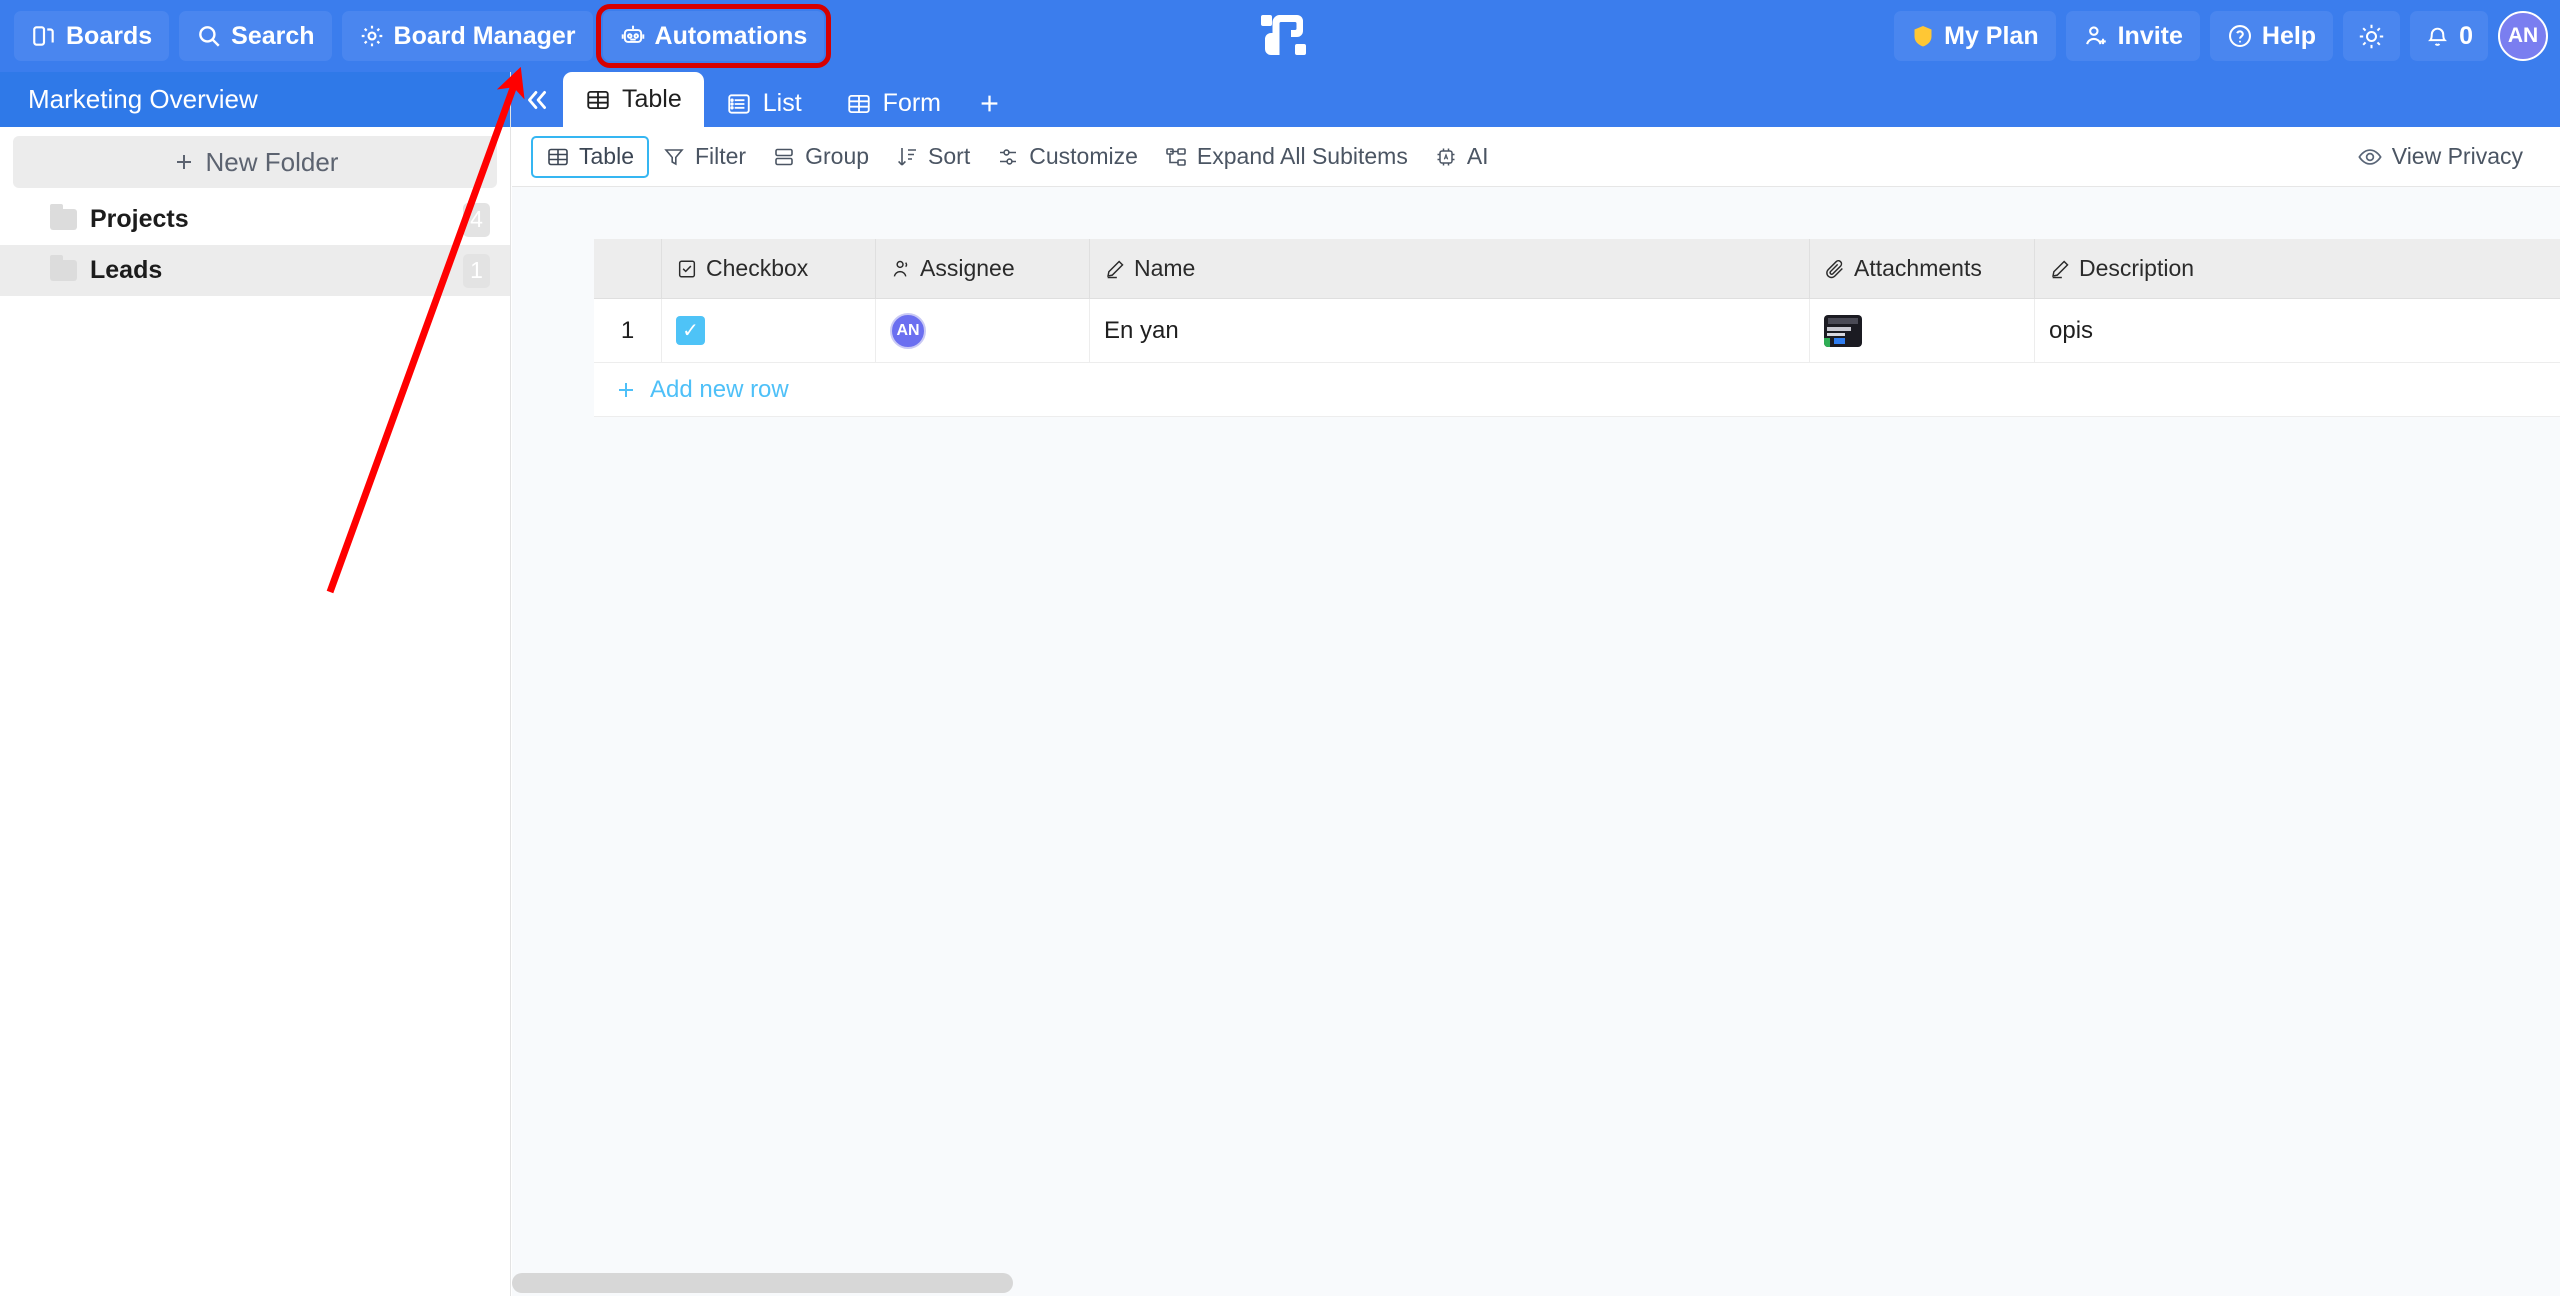  What do you see at coordinates (1922, 331) in the screenshot?
I see `row-attachments-cell` at bounding box center [1922, 331].